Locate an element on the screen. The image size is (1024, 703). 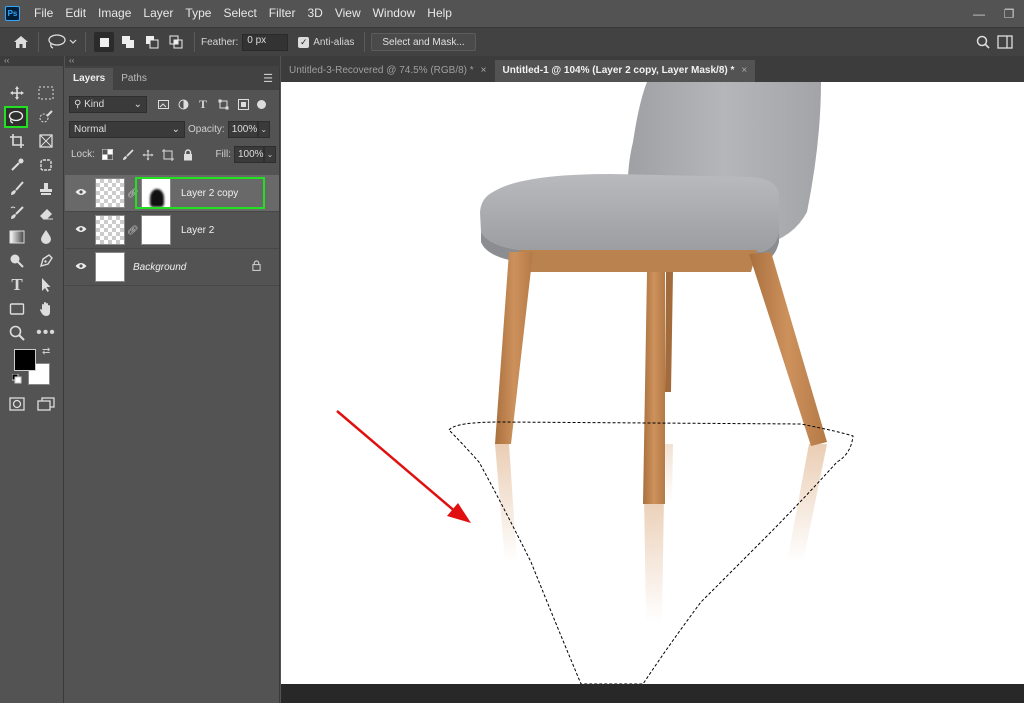
menu-window: Window is located at coordinates (394, 13).